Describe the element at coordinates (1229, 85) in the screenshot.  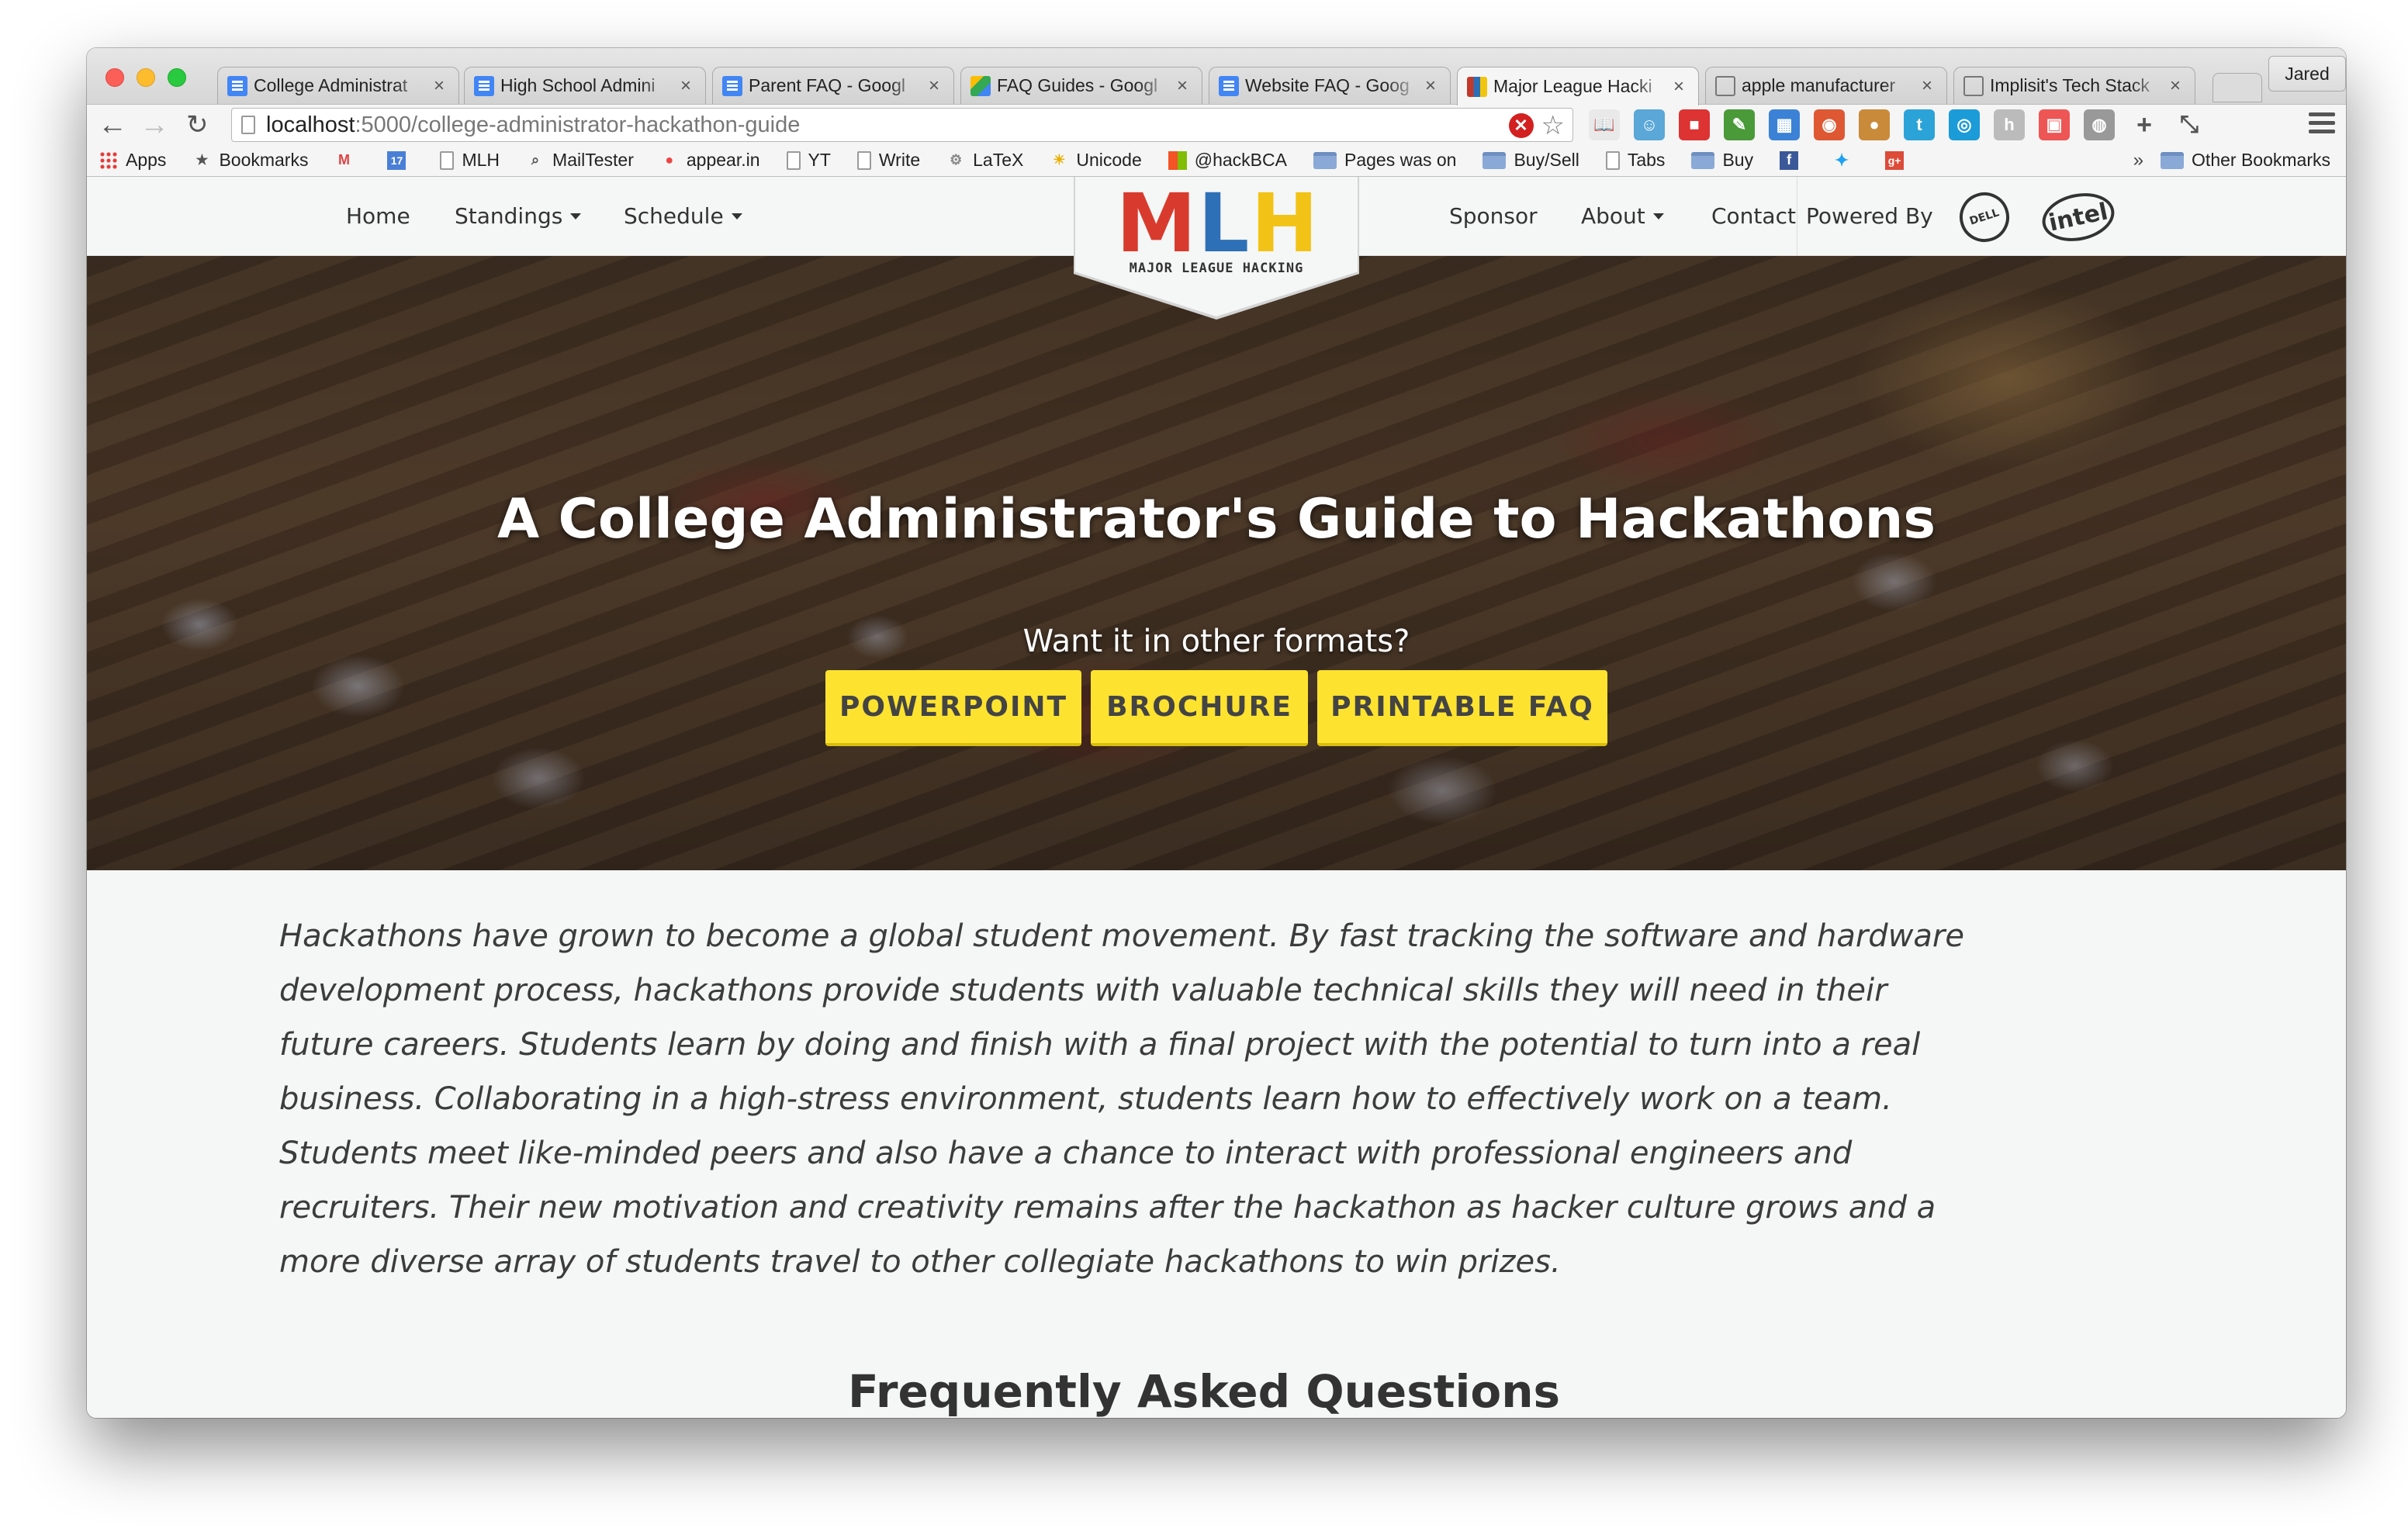
I see `docs-icon` at that location.